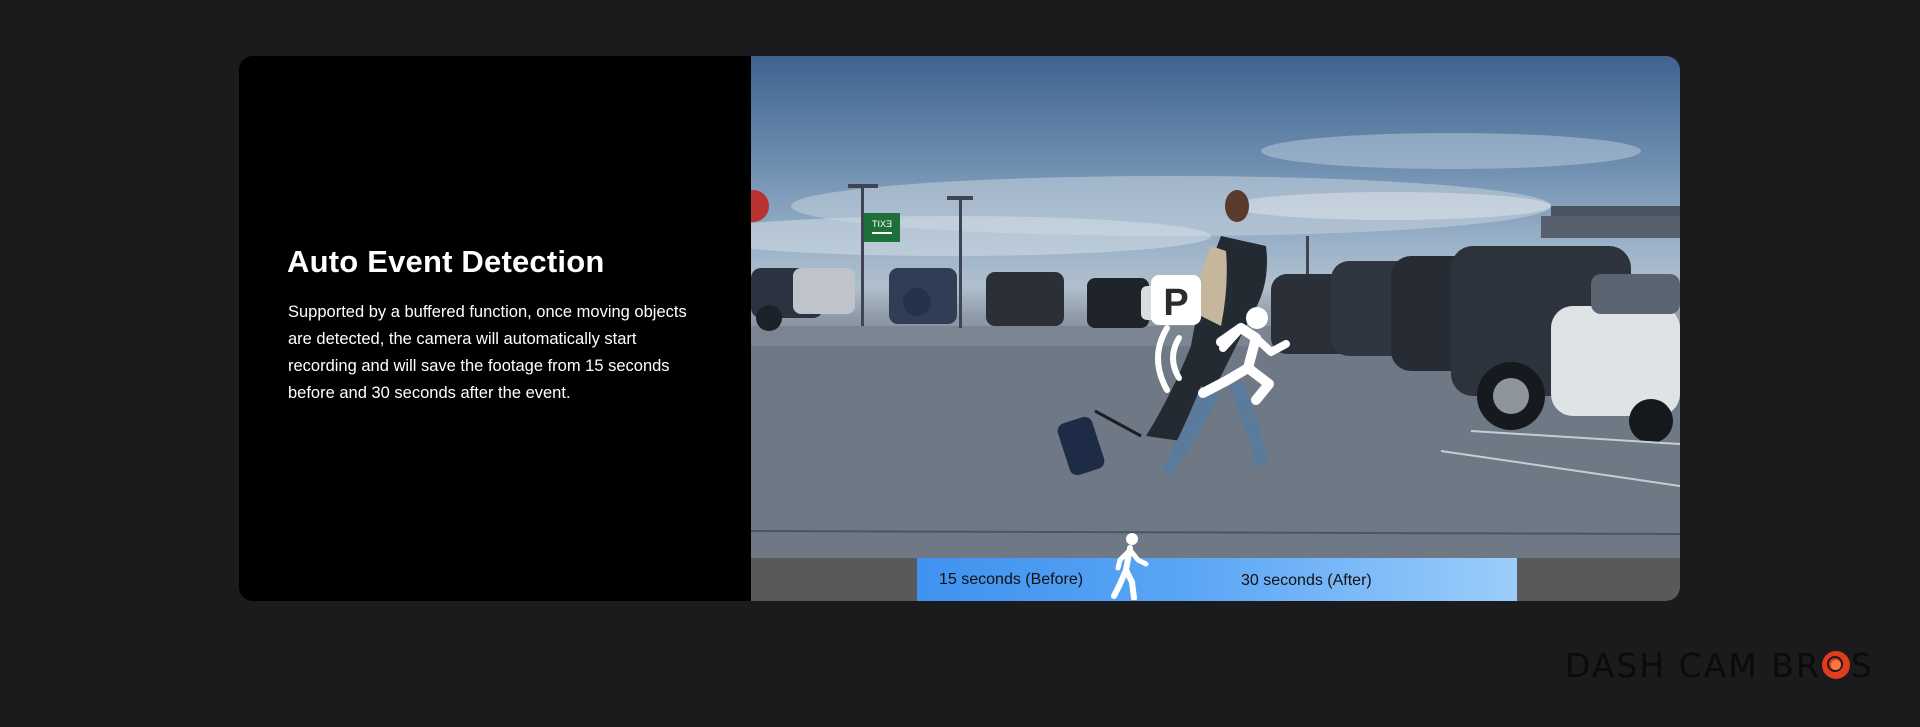  I want to click on timeline-after-label: 30 seconds (After), so click(1306, 580).